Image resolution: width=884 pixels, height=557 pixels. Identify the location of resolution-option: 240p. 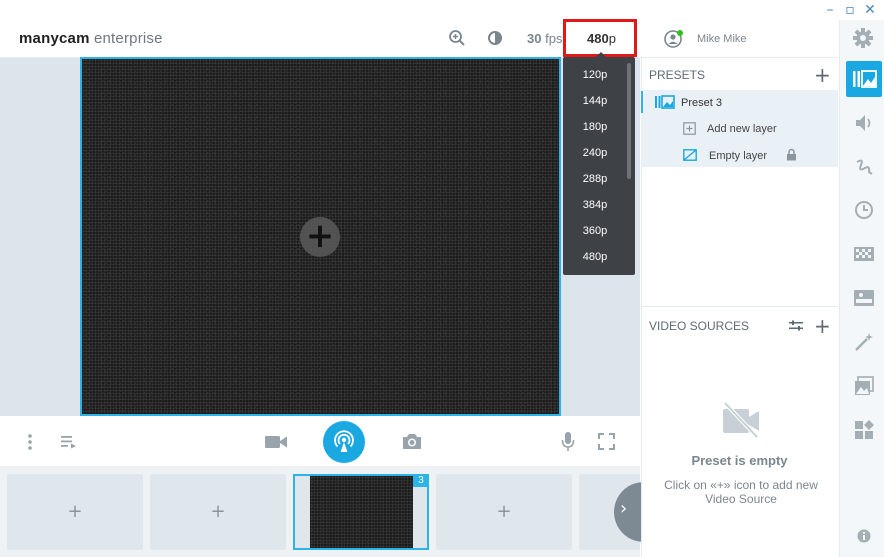
(595, 153).